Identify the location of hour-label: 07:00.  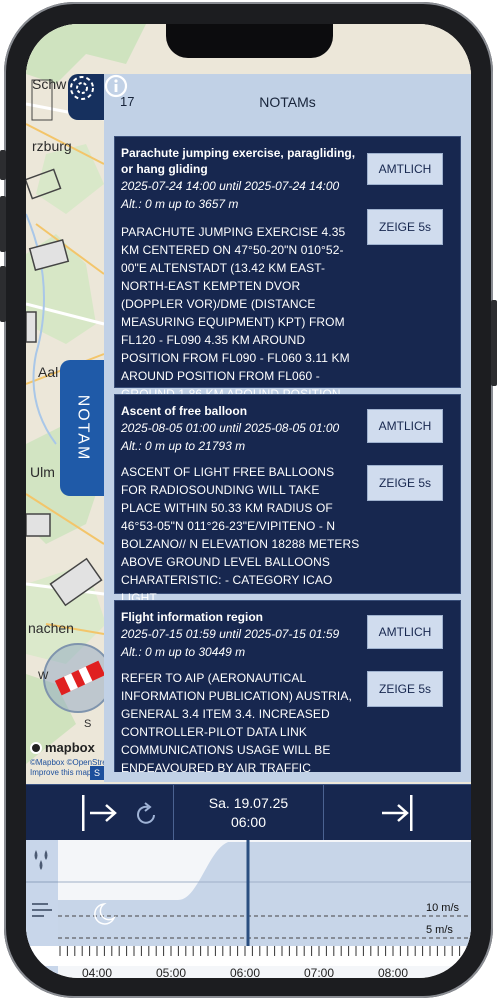
(319, 972).